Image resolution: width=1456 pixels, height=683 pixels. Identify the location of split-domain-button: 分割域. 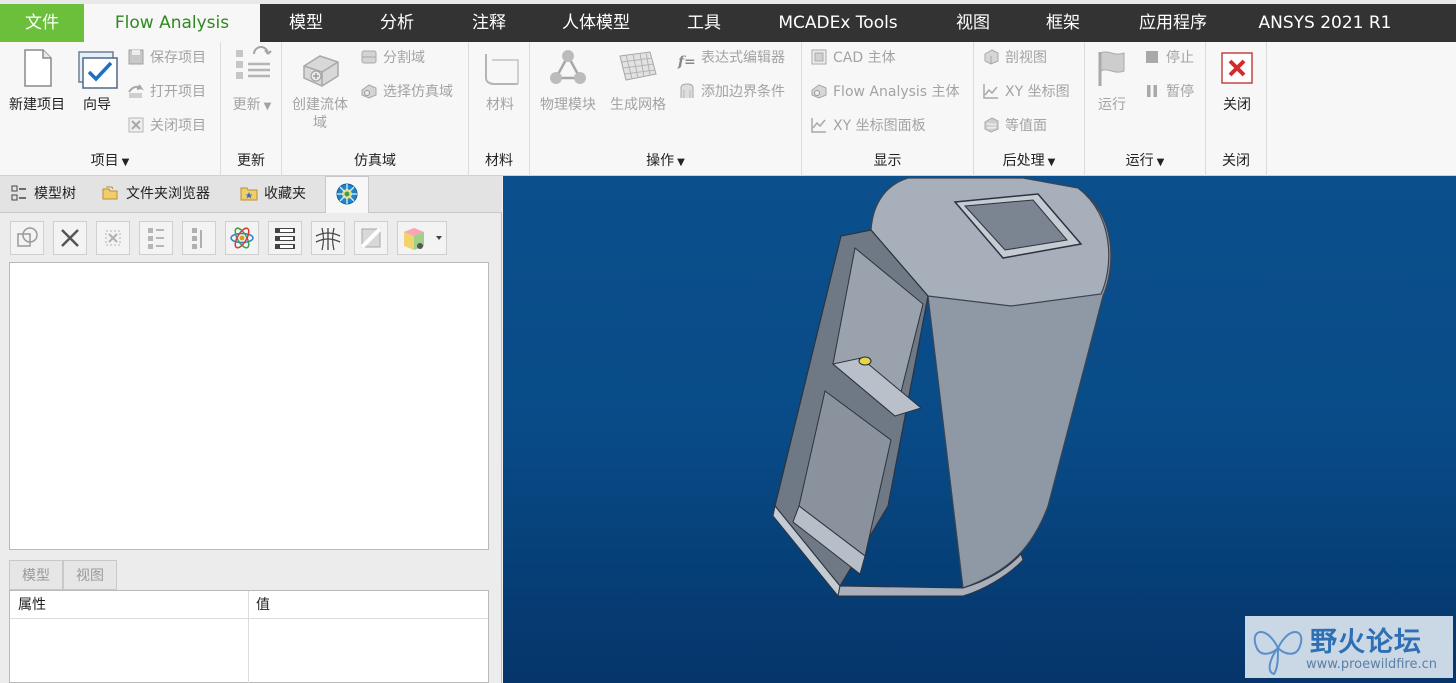
(392, 58).